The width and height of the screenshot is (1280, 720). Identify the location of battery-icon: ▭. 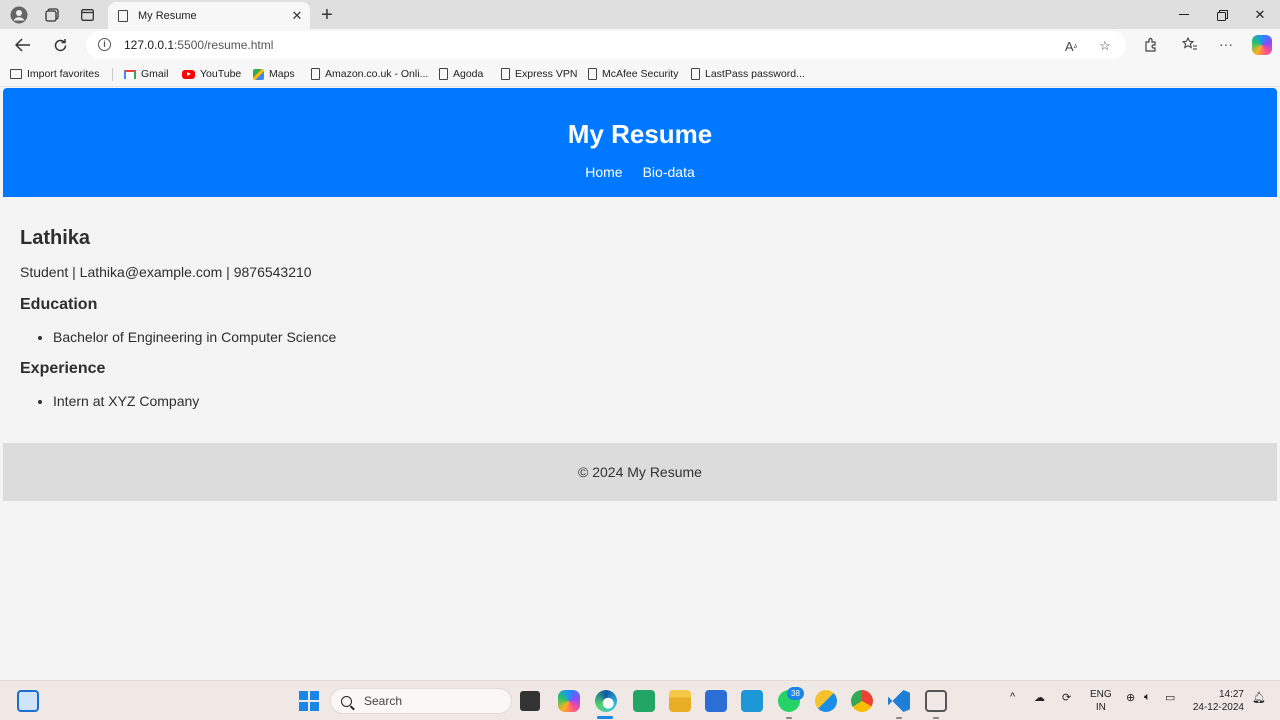
(1170, 697).